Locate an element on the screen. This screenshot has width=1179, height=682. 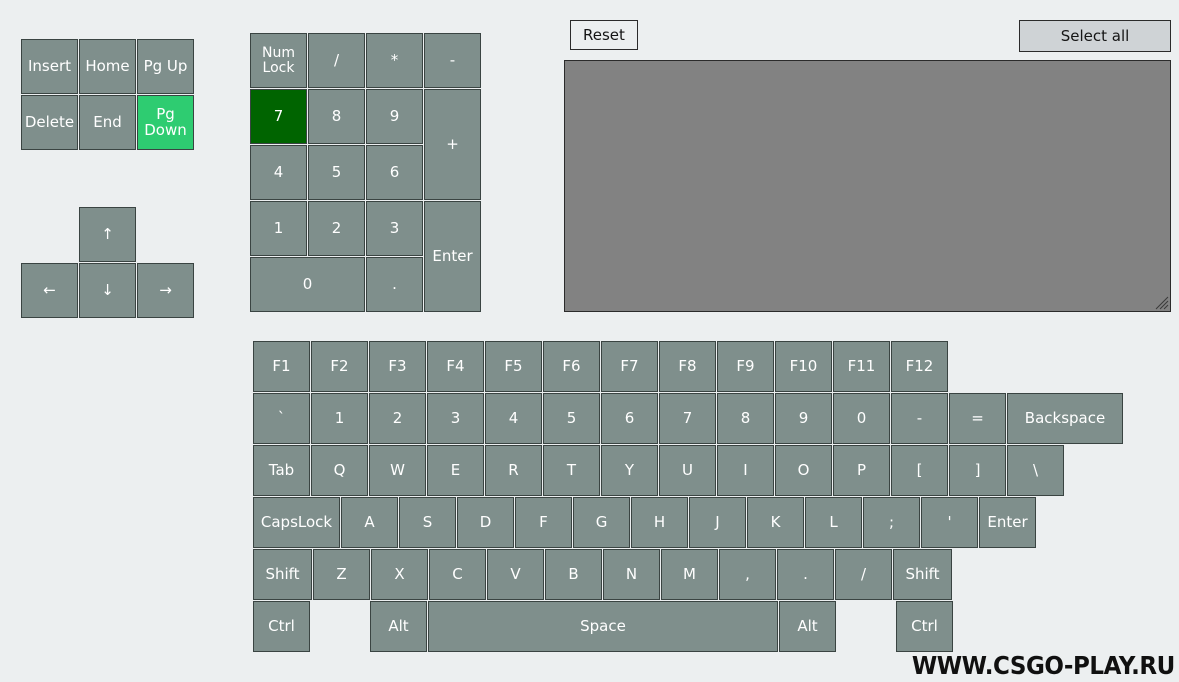
numpad-key-5: 5 is located at coordinates (336, 172).